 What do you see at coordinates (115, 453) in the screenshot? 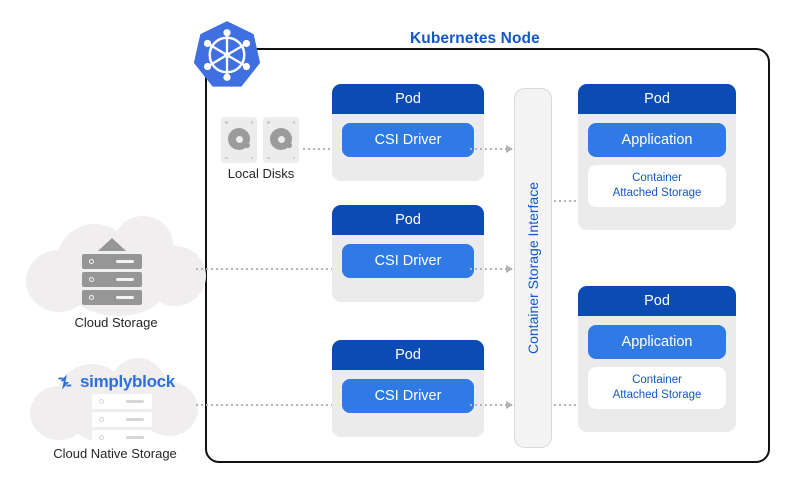
I see `source-label-cloud-native-storage: Cloud Native Storage` at bounding box center [115, 453].